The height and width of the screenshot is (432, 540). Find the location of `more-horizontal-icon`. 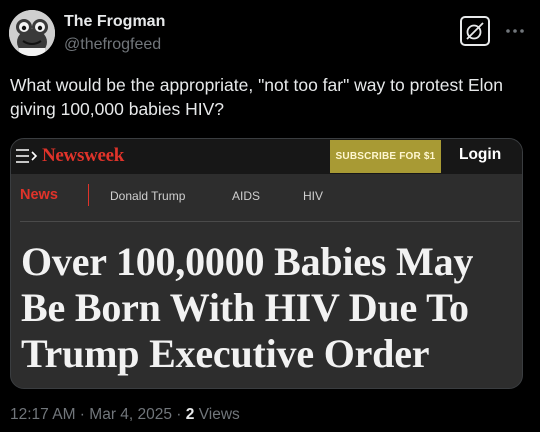

more-horizontal-icon is located at coordinates (515, 31).